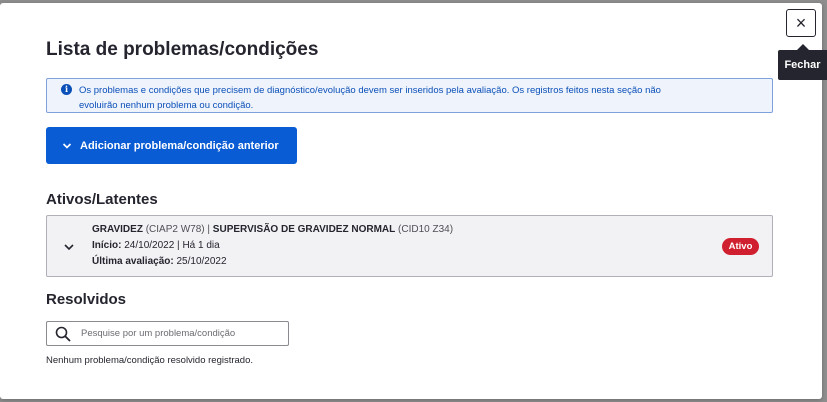  What do you see at coordinates (102, 199) in the screenshot?
I see `active-section-title: Ativos/Latentes` at bounding box center [102, 199].